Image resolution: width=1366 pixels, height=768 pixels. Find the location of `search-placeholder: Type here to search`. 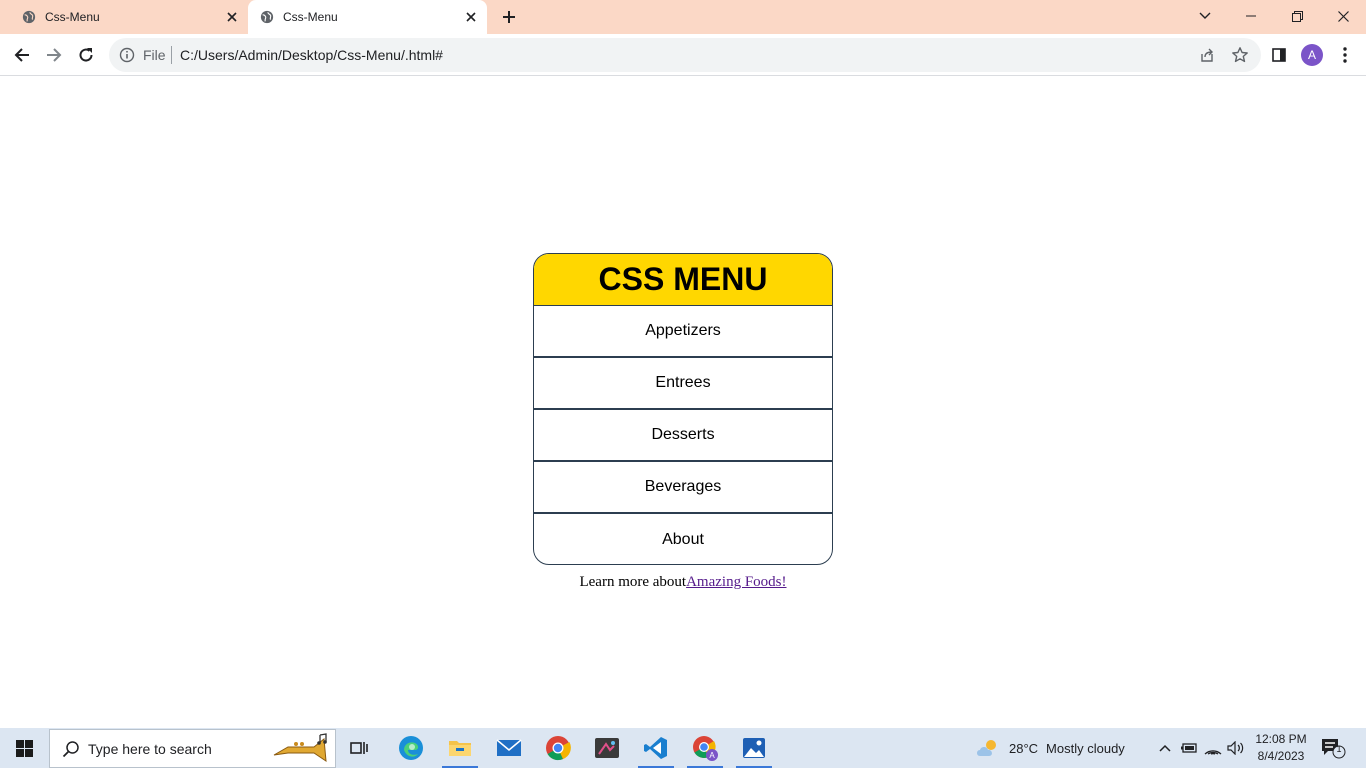

search-placeholder: Type here to search is located at coordinates (150, 749).